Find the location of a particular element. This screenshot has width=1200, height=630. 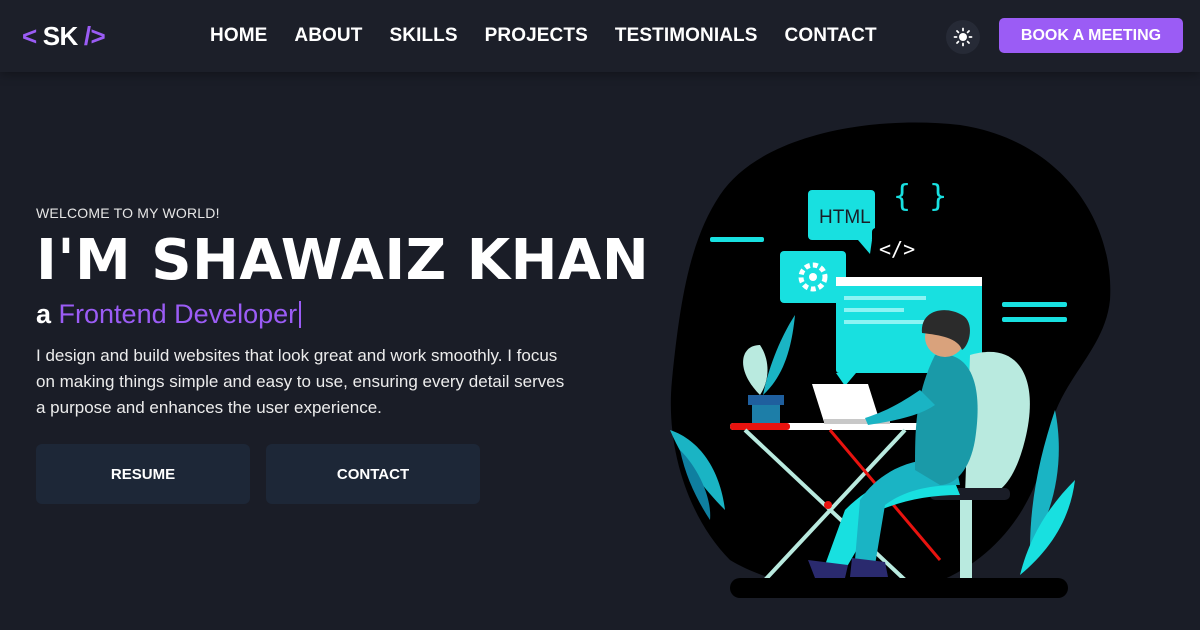

html-bubble-text: HTML is located at coordinates (845, 217).